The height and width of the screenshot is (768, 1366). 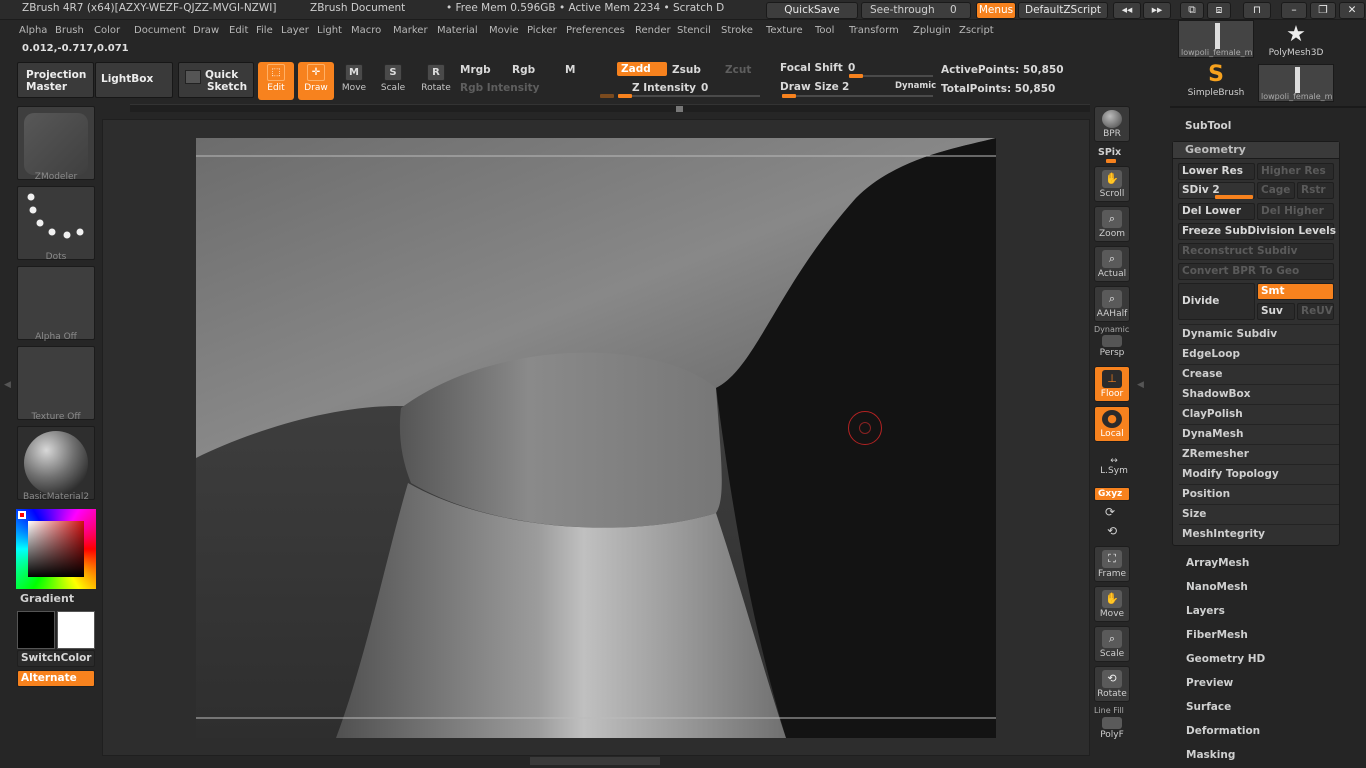 What do you see at coordinates (1112, 564) in the screenshot?
I see `frame-button: ⛶ Frame` at bounding box center [1112, 564].